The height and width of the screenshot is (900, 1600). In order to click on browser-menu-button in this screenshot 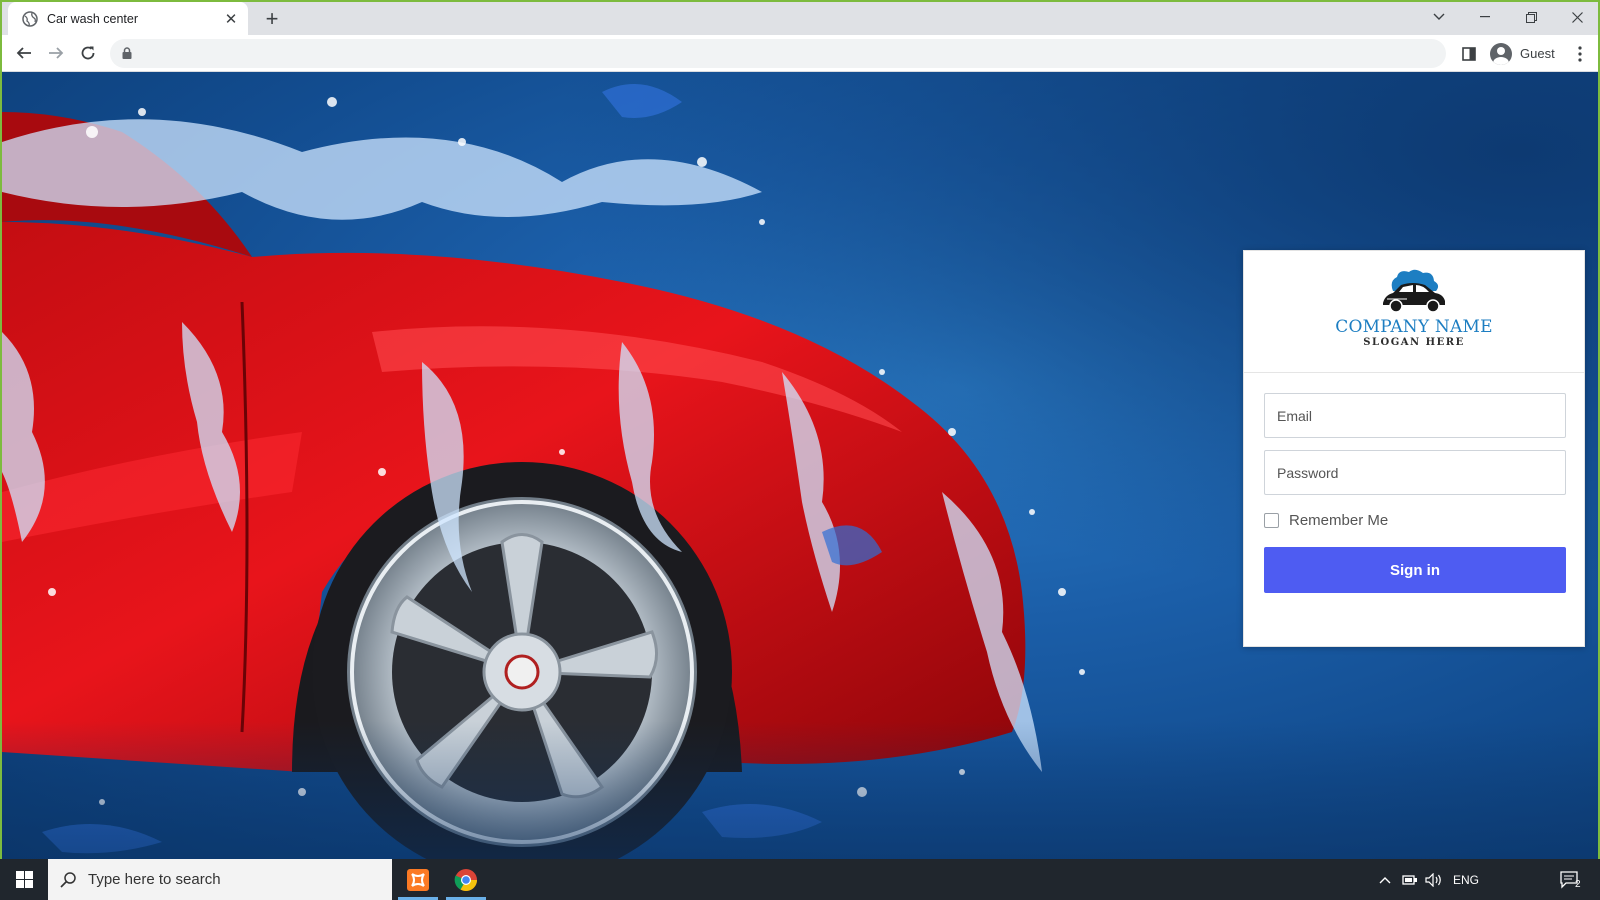, I will do `click(1580, 54)`.